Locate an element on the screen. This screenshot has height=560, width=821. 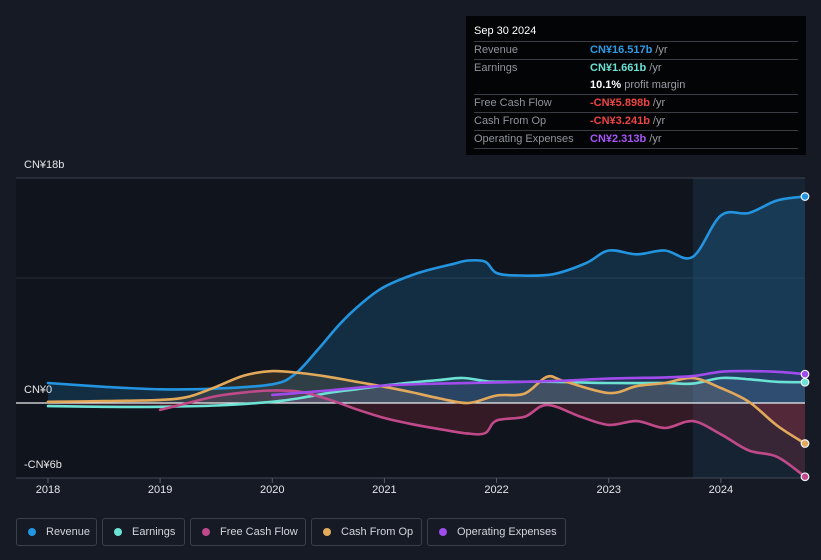
x-tick-label: 2023 is located at coordinates (608, 490).